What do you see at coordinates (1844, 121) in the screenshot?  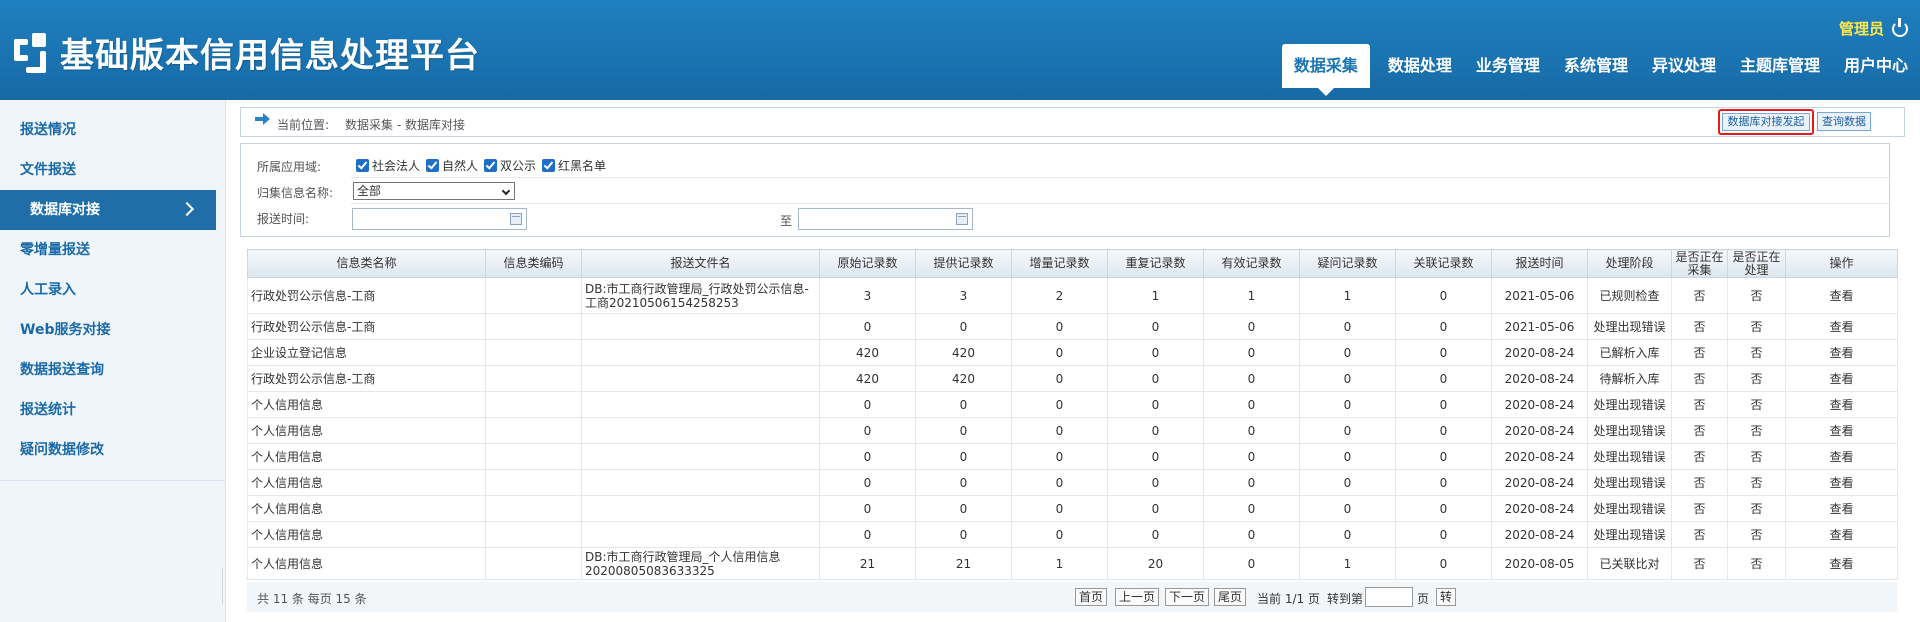 I see `query-data-button: 查询数据` at bounding box center [1844, 121].